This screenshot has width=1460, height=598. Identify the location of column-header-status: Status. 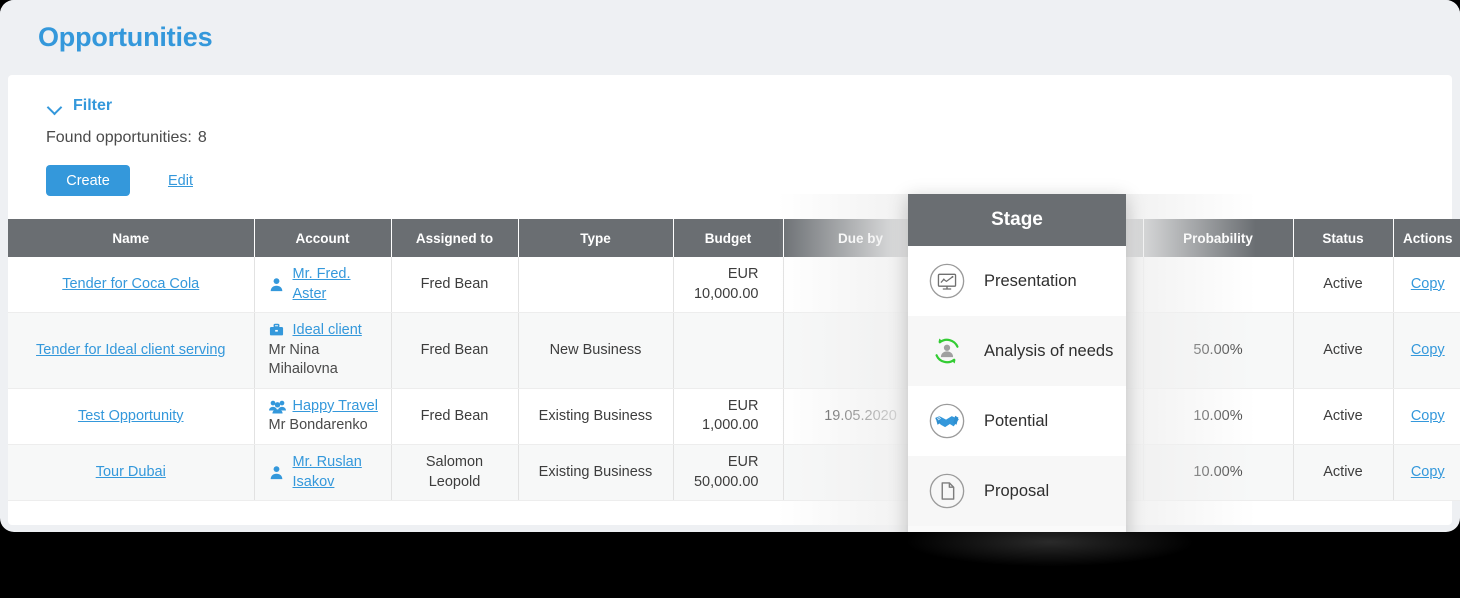
(1343, 238).